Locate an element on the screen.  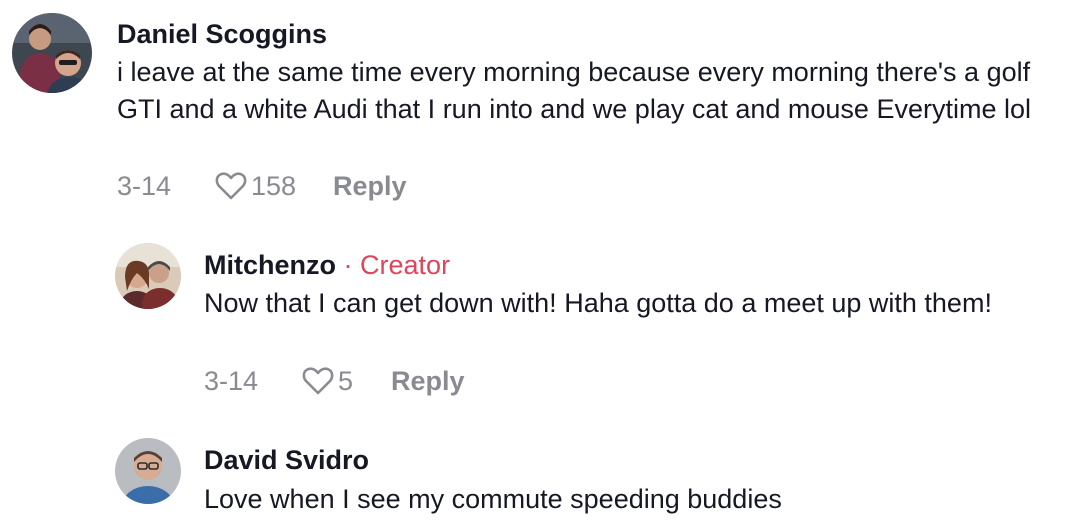
like-count: 158 is located at coordinates (274, 186).